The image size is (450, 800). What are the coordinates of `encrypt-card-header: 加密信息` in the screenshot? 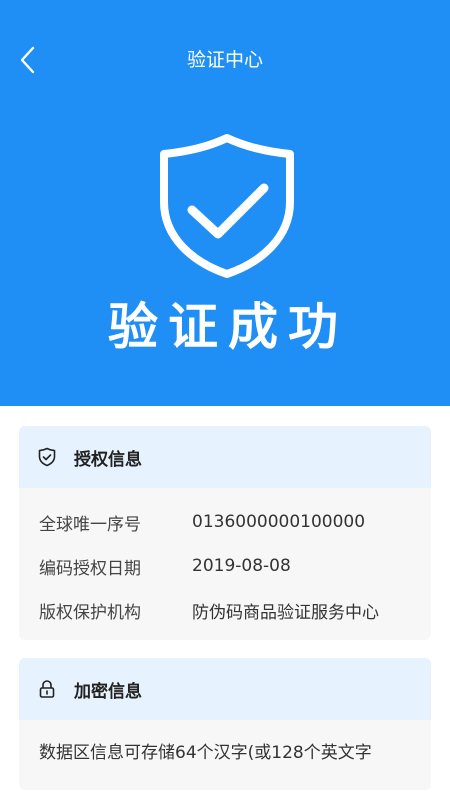 It's located at (225, 689).